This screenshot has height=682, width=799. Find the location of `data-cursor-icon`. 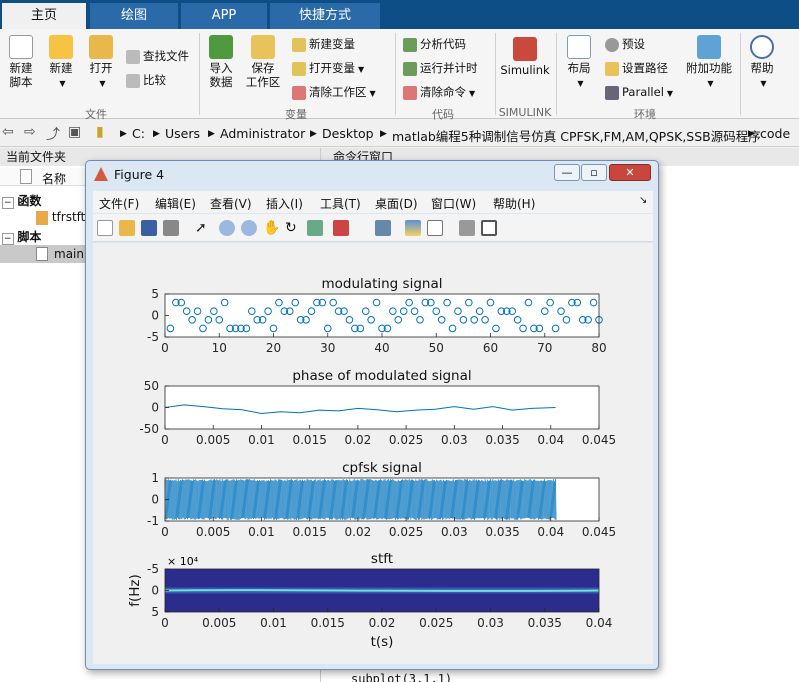

data-cursor-icon is located at coordinates (315, 228).